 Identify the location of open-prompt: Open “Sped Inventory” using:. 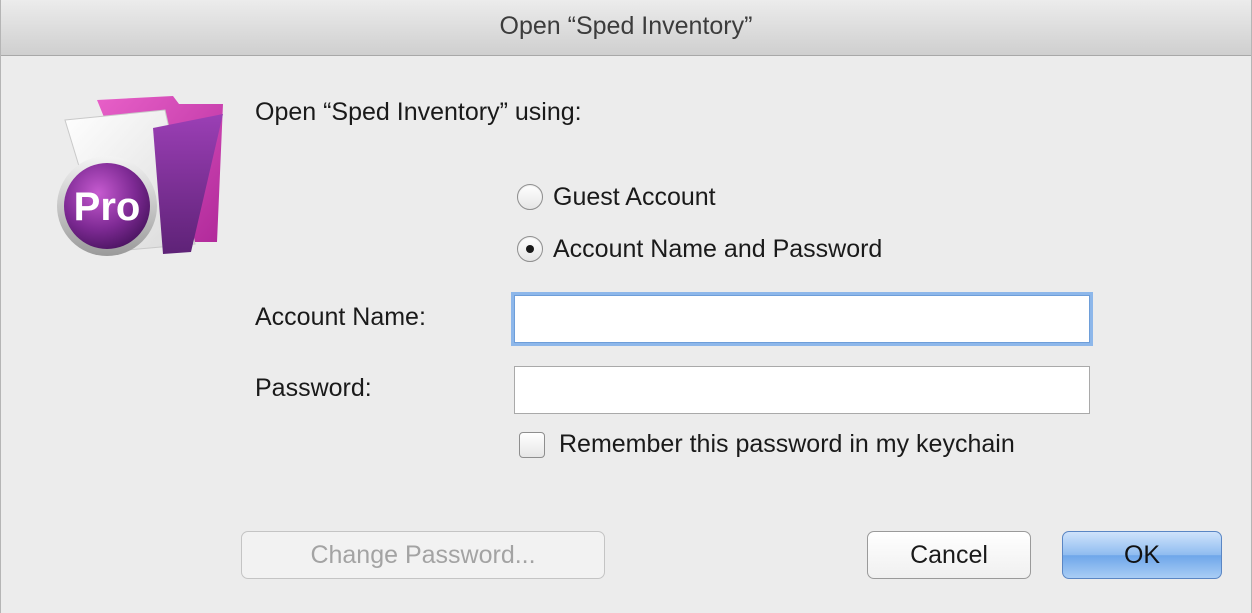
(418, 112).